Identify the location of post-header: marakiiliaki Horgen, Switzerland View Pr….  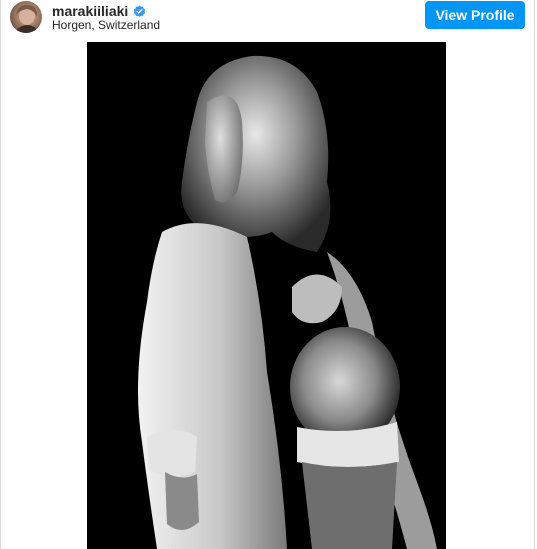
(267, 20).